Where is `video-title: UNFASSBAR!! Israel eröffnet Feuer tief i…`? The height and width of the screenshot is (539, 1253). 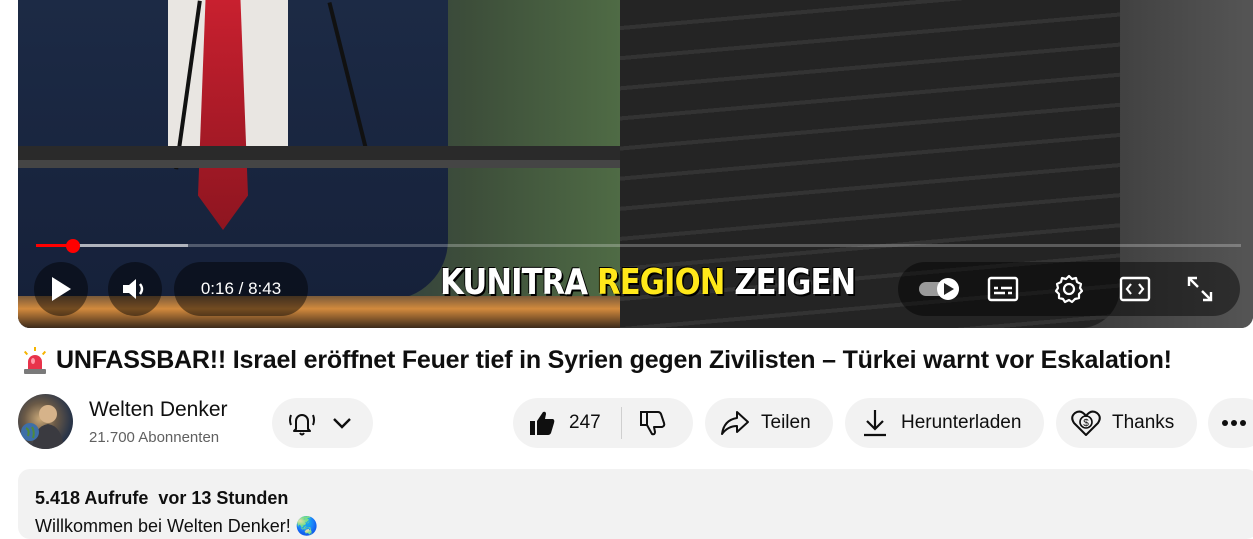 video-title: UNFASSBAR!! Israel eröffnet Feuer tief i… is located at coordinates (614, 360).